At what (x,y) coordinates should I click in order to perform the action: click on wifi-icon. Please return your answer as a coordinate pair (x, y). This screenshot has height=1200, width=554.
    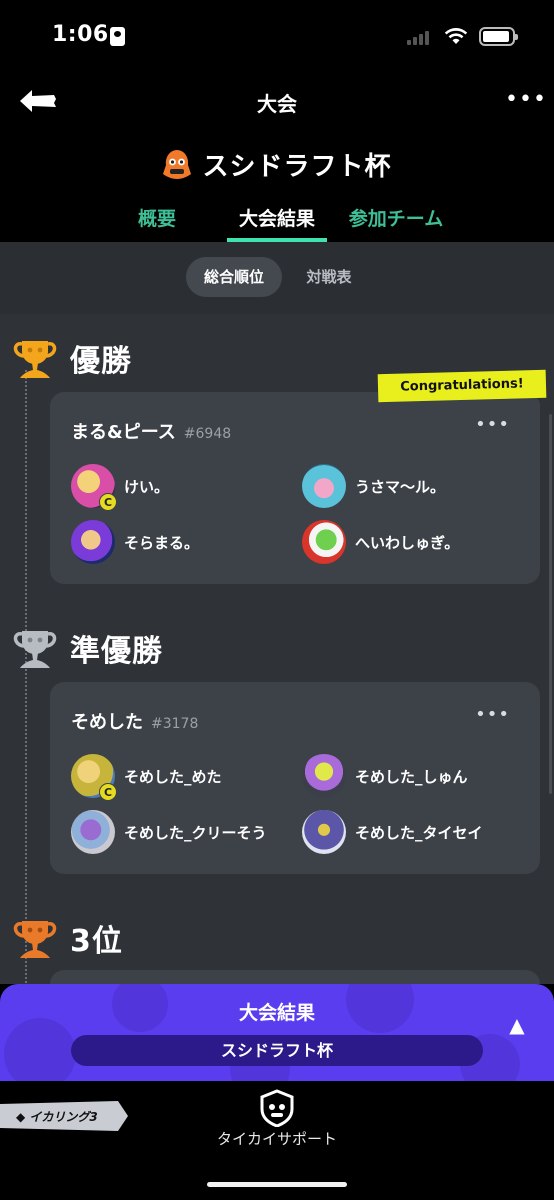
    Looking at the image, I should click on (456, 36).